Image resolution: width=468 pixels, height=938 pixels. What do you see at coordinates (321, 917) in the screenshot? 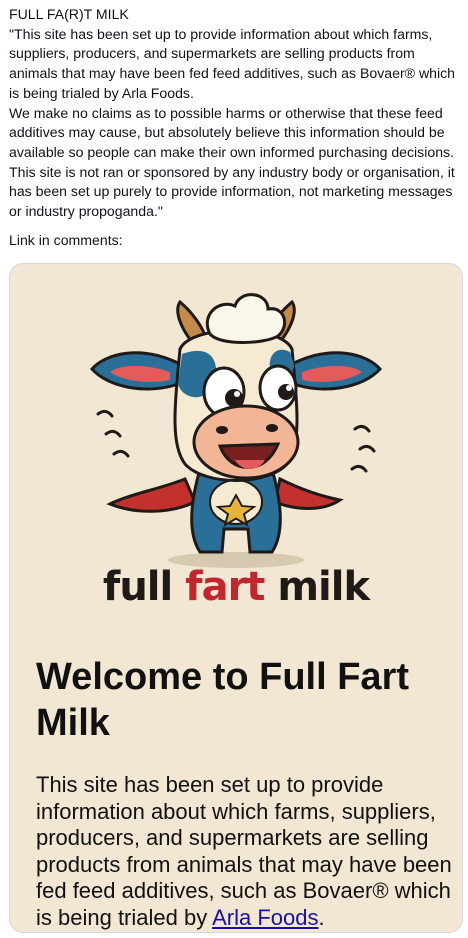
I see `card-body-end: .` at bounding box center [321, 917].